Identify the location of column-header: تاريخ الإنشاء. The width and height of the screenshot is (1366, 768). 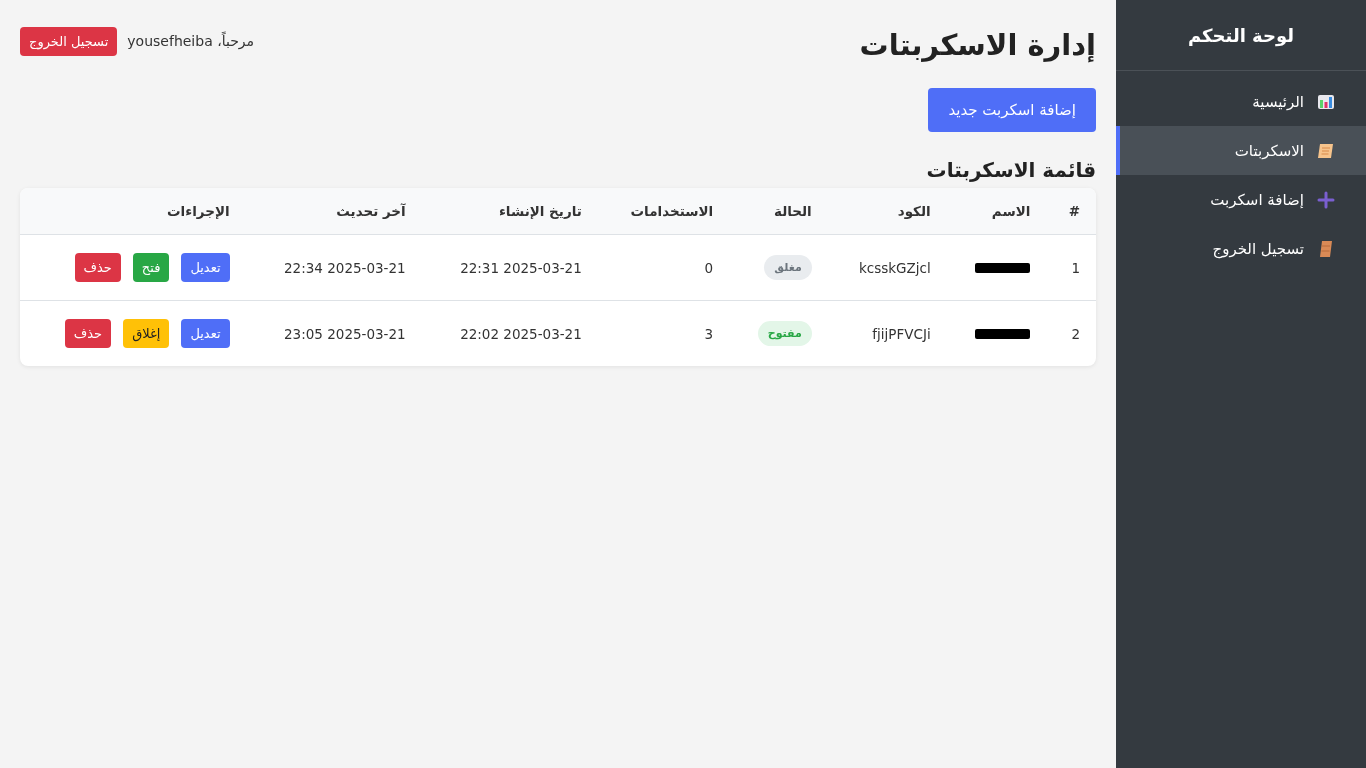
(509, 211).